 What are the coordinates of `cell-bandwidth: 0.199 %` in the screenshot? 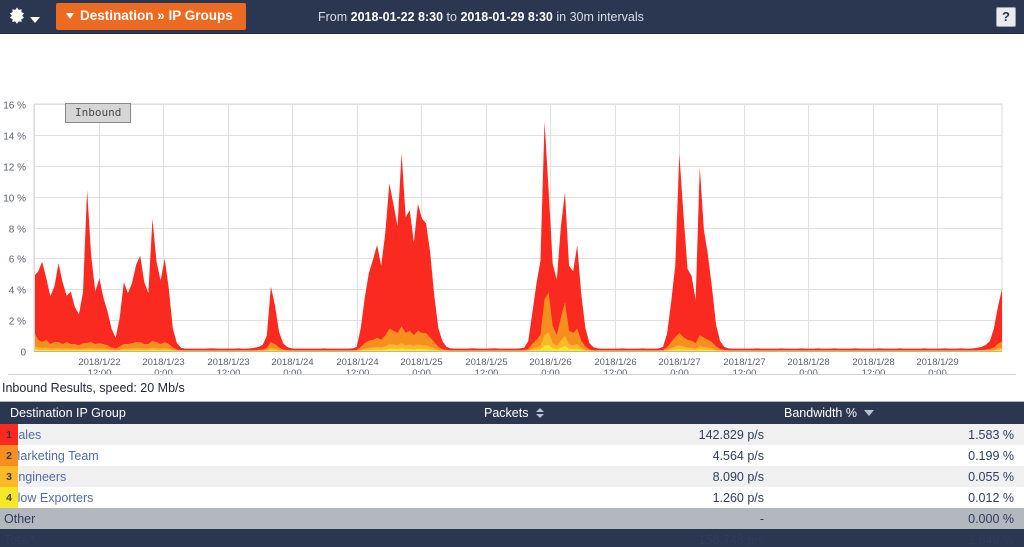 It's located at (899, 455).